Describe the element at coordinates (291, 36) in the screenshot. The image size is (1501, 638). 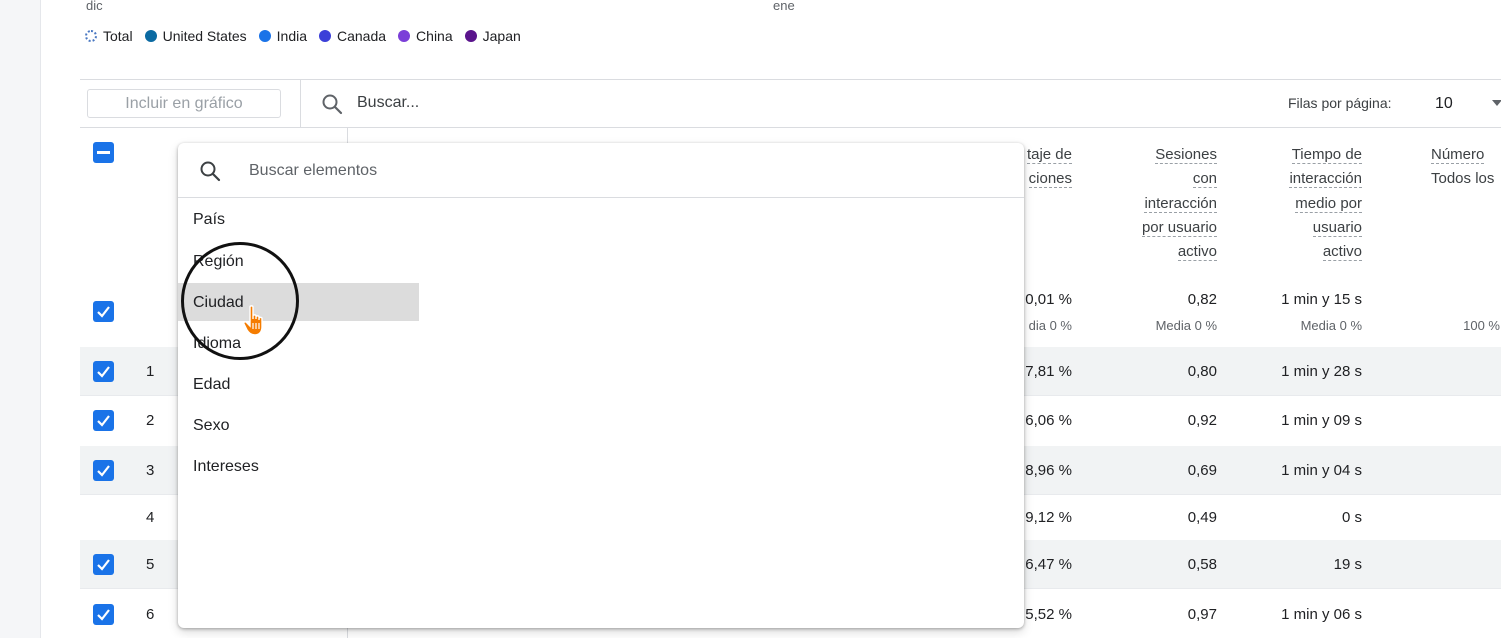
I see `legend-label: India` at that location.